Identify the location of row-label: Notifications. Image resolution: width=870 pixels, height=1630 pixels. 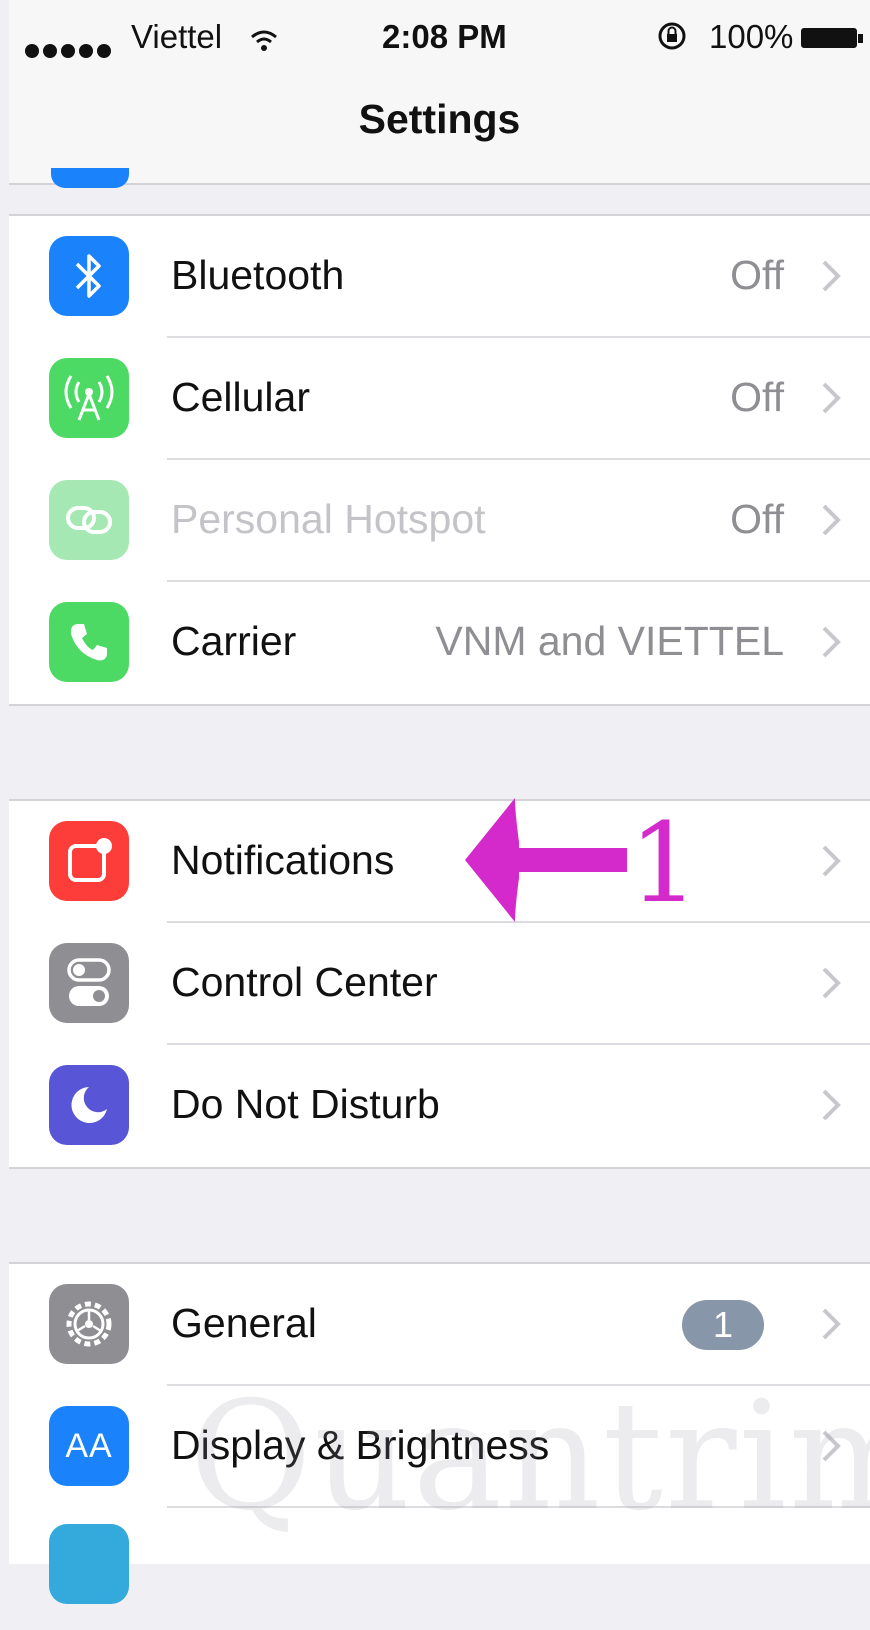
(283, 860).